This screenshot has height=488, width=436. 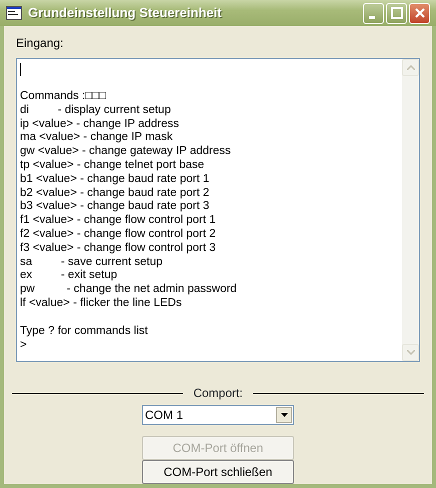 What do you see at coordinates (113, 165) in the screenshot?
I see `console-line: tp <value> - change telnet port base` at bounding box center [113, 165].